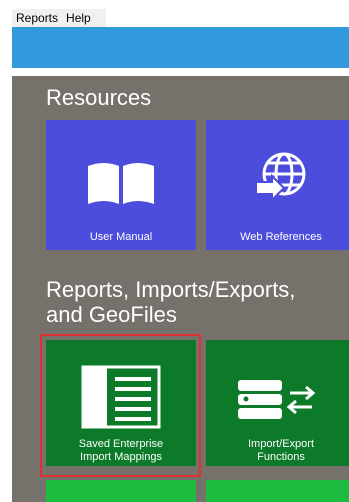  What do you see at coordinates (121, 237) in the screenshot?
I see `user-manual-label: User Manual` at bounding box center [121, 237].